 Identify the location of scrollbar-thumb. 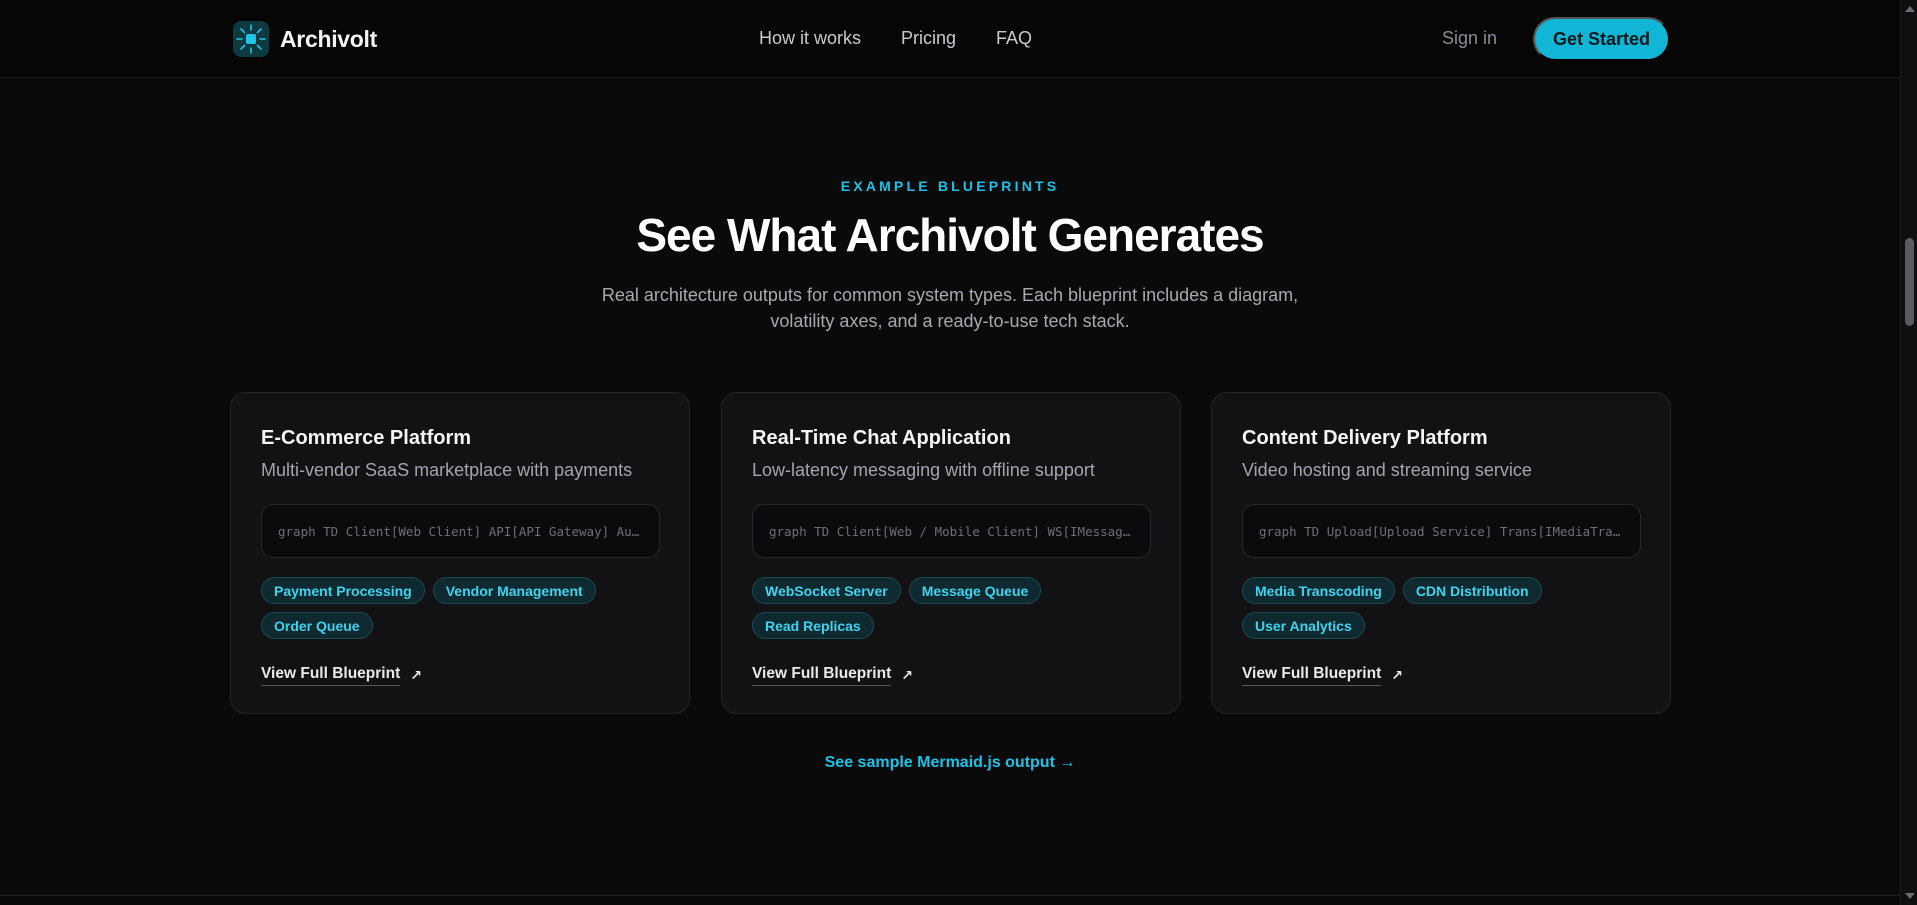
(1909, 282).